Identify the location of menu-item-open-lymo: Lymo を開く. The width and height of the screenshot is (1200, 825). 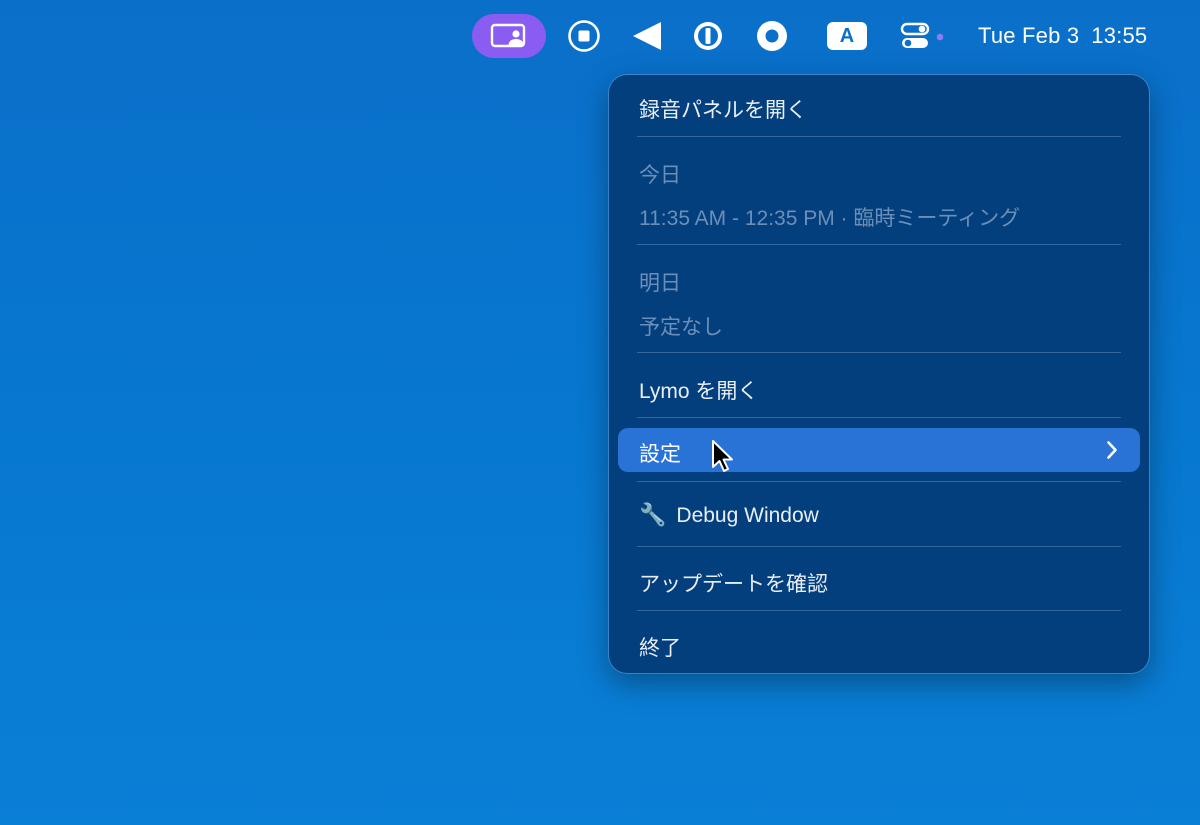
(698, 390).